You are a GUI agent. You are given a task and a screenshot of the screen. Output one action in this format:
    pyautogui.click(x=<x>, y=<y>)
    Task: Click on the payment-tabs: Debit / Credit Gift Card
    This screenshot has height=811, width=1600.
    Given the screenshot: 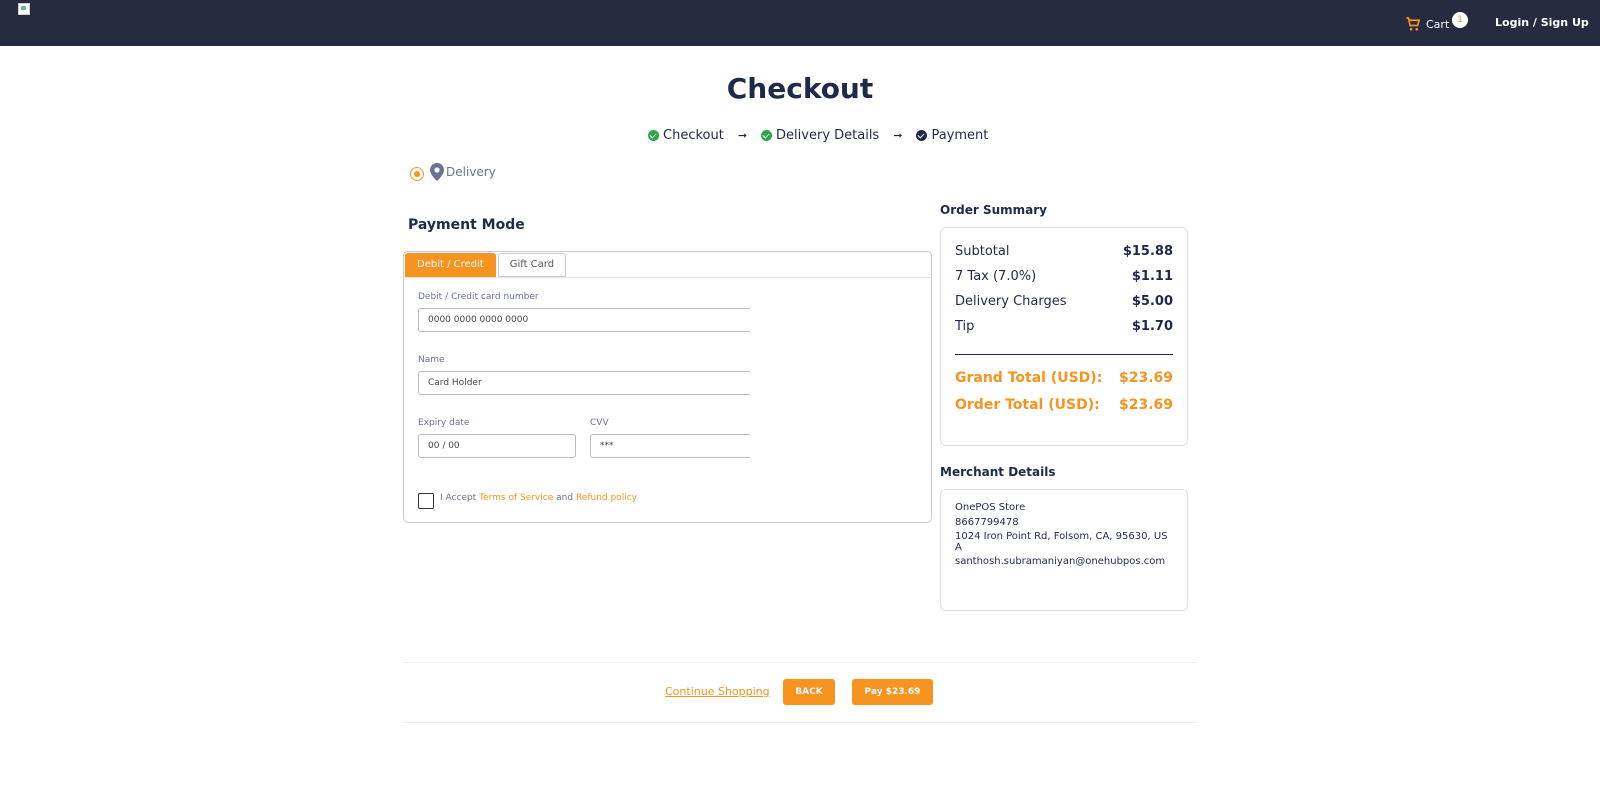 What is the action you would take?
    pyautogui.click(x=486, y=265)
    